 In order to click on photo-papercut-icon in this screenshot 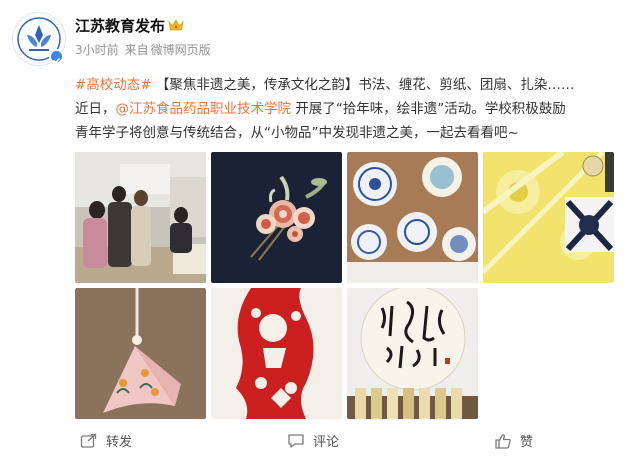, I will do `click(276, 353)`.